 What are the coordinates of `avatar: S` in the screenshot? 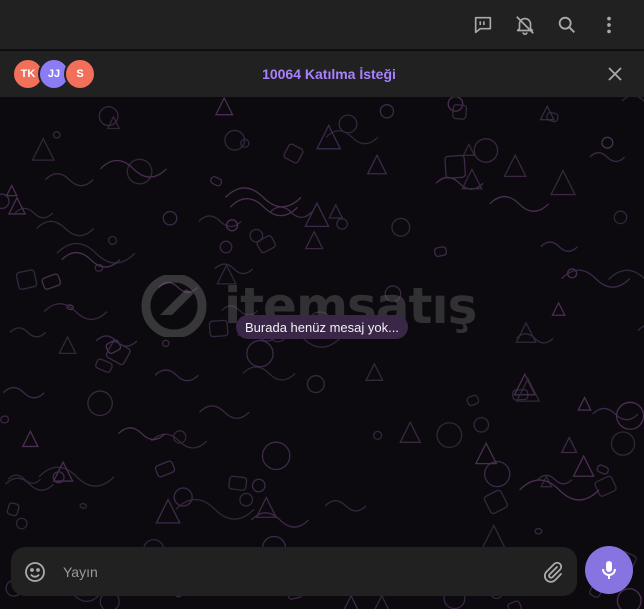 It's located at (80, 74).